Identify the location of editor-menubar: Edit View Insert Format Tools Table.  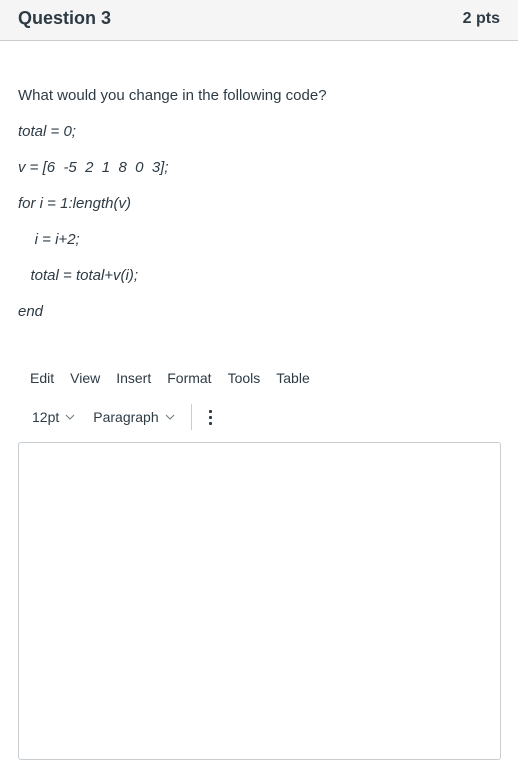
(178, 378).